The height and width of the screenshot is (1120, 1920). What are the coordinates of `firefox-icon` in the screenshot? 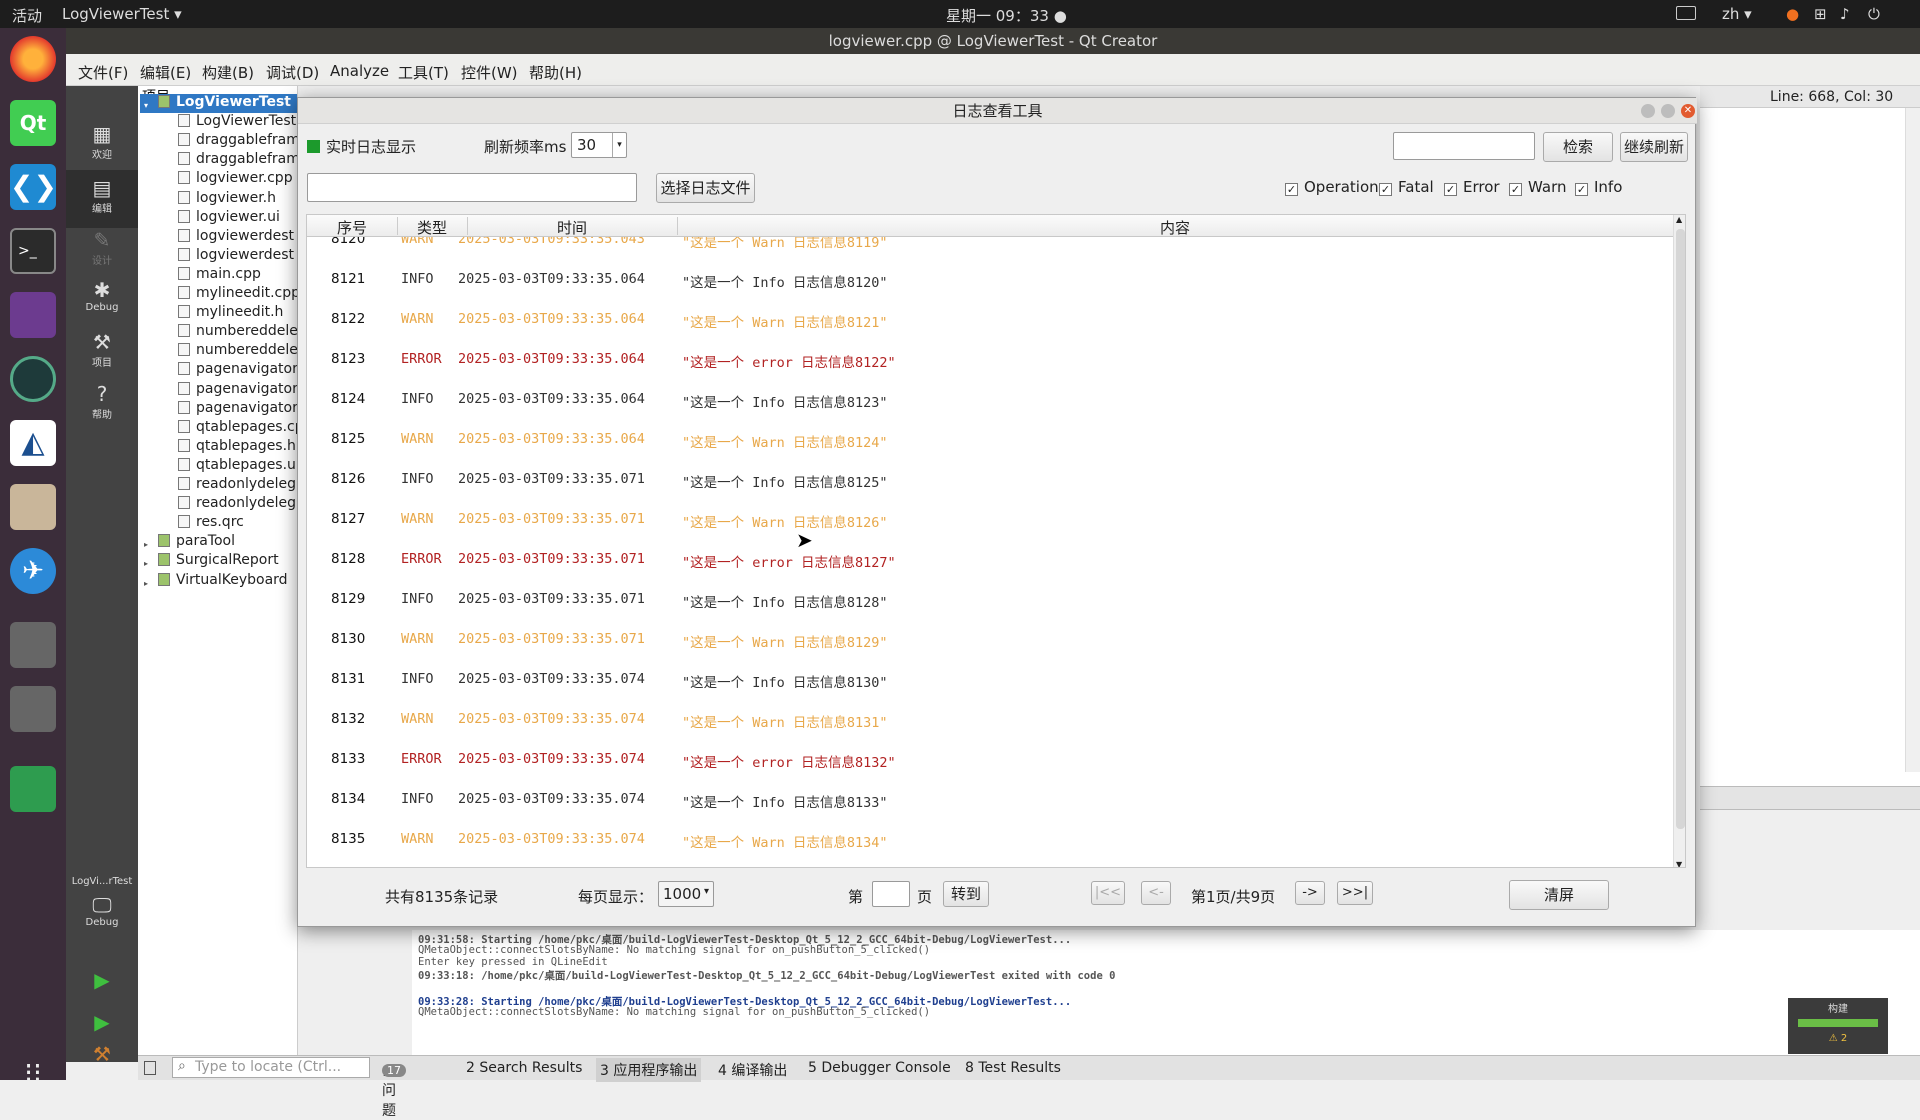 It's located at (33, 59).